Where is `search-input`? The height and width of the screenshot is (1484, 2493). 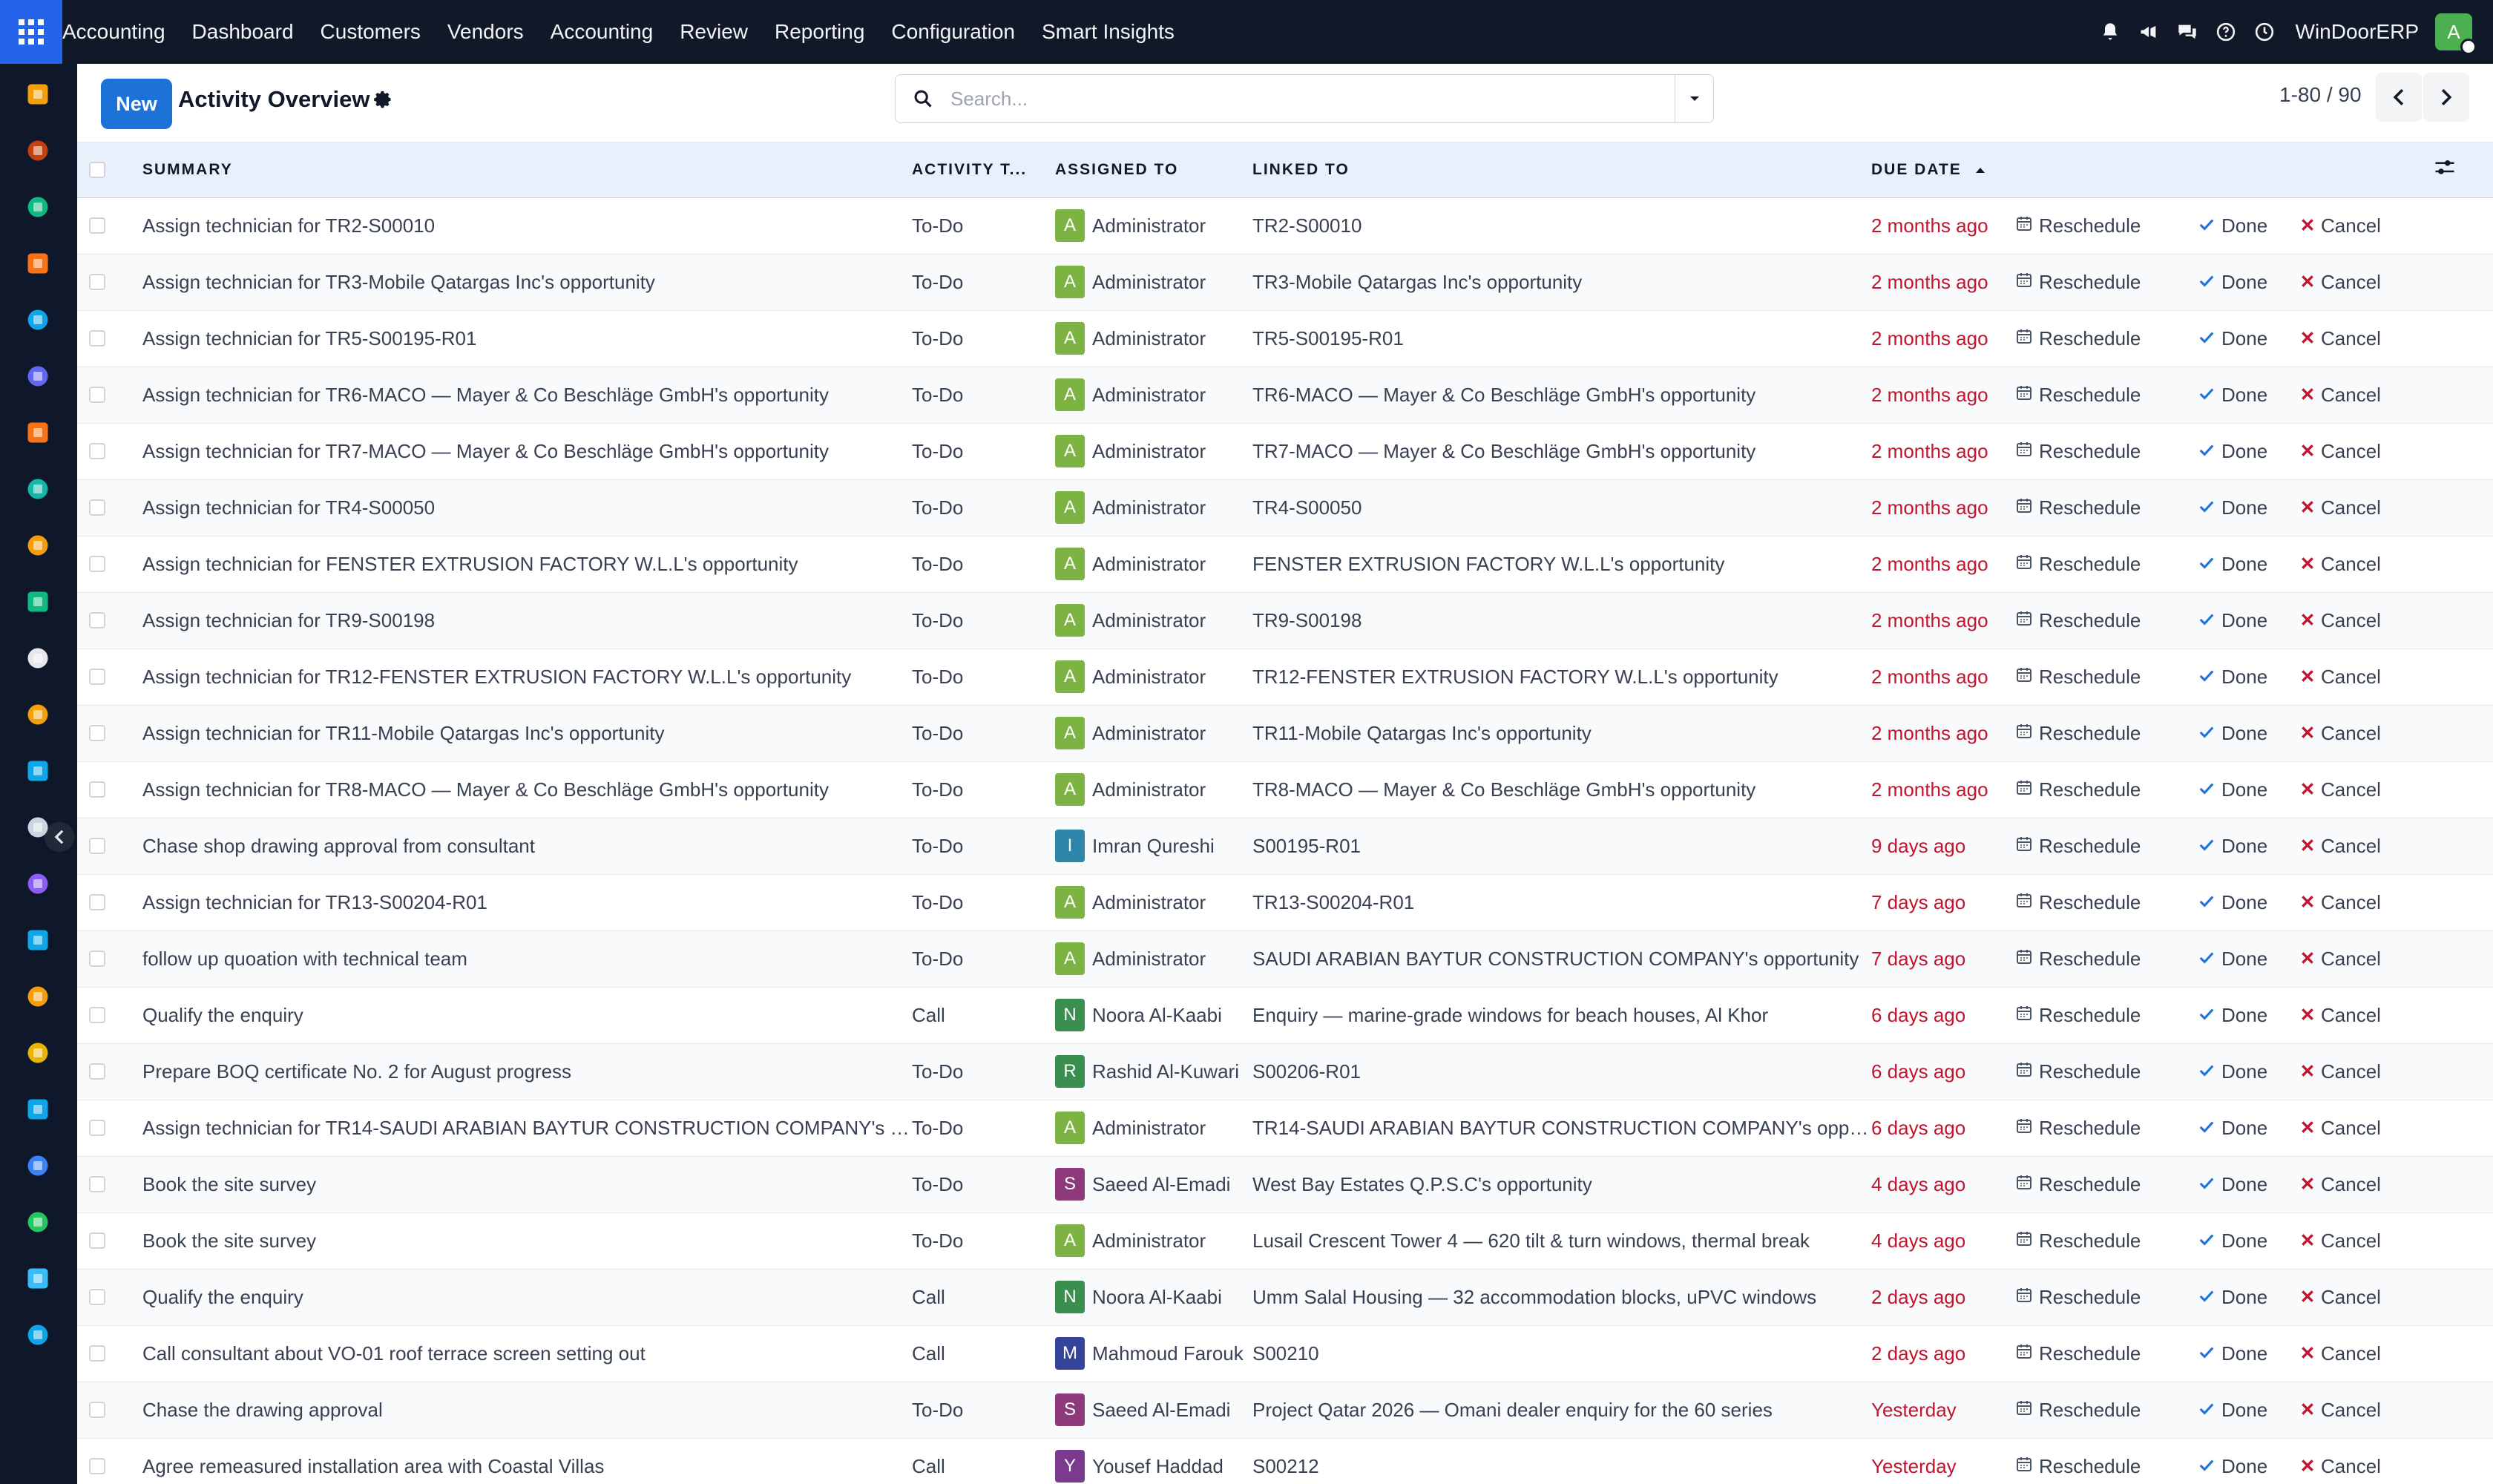 search-input is located at coordinates (1312, 99).